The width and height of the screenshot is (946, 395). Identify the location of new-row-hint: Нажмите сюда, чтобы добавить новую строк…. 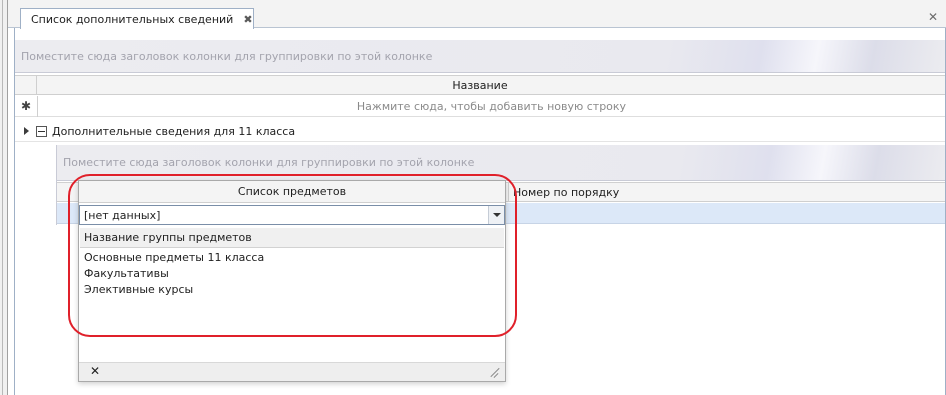
(491, 106).